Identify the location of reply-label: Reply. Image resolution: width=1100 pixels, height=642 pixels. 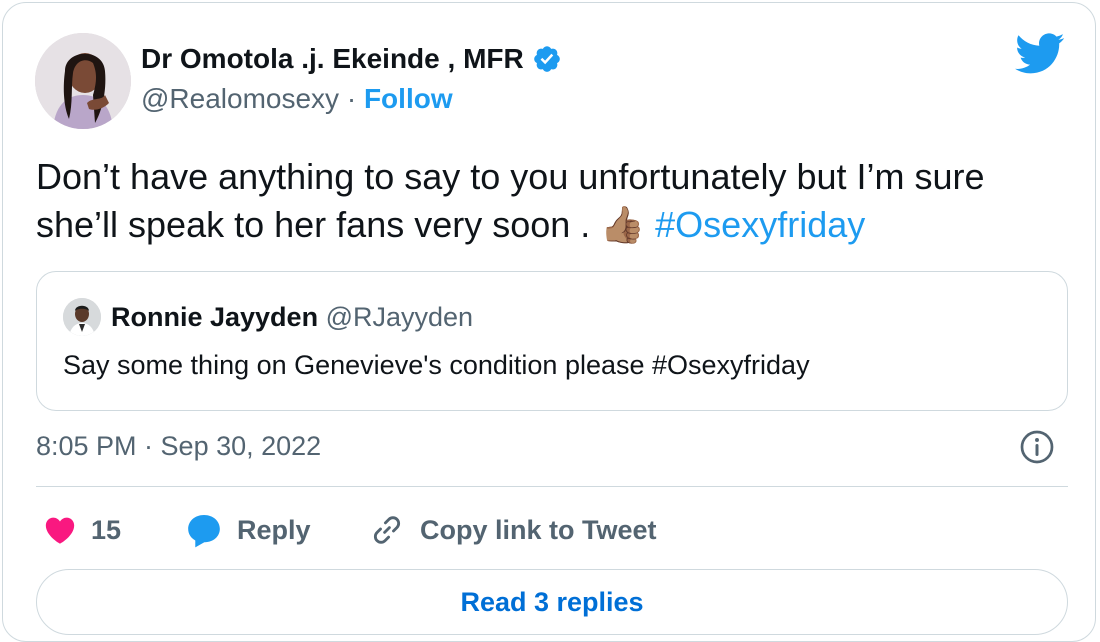
(274, 529).